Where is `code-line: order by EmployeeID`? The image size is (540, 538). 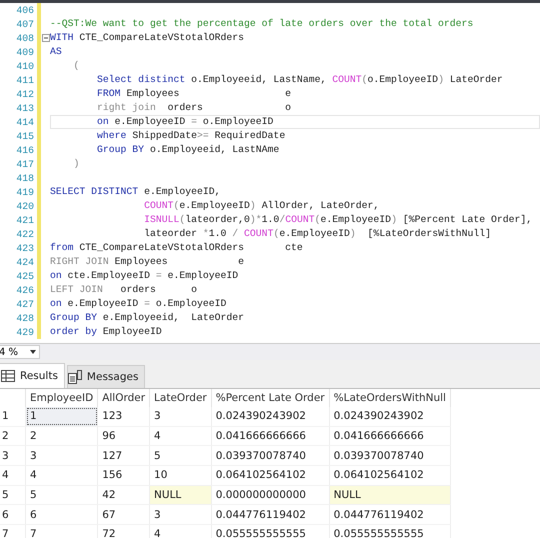 code-line: order by EmployeeID is located at coordinates (106, 332).